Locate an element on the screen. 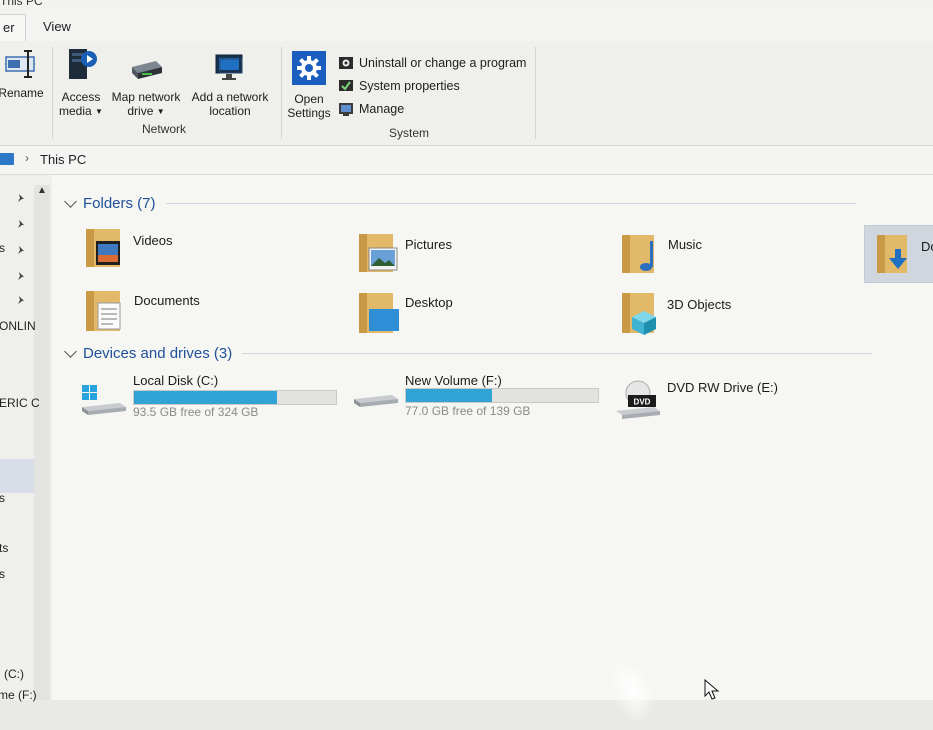 Image resolution: width=933 pixels, height=730 pixels. nav-scrollbar is located at coordinates (42, 442).